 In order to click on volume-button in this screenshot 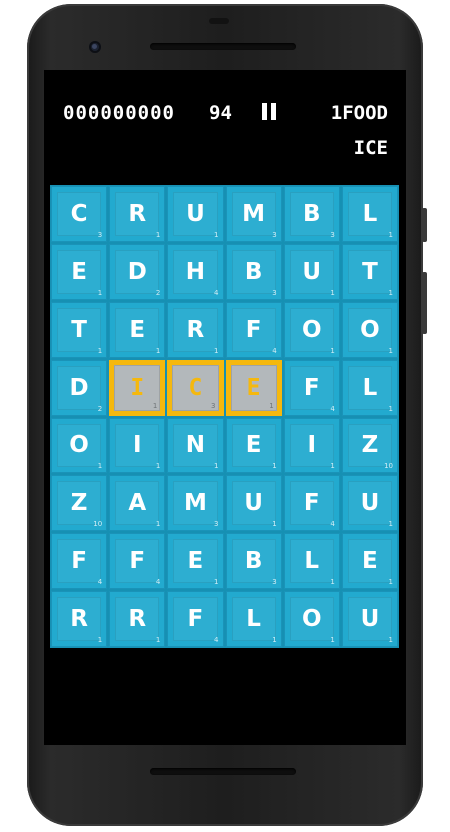, I will do `click(424, 303)`.